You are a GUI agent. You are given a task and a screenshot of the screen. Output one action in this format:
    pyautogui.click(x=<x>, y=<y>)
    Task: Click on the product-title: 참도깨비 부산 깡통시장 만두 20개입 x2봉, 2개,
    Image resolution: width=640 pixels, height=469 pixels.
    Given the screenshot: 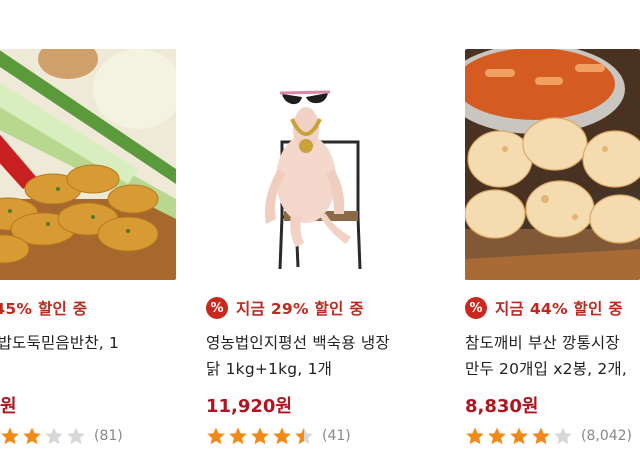 What is the action you would take?
    pyautogui.click(x=552, y=356)
    